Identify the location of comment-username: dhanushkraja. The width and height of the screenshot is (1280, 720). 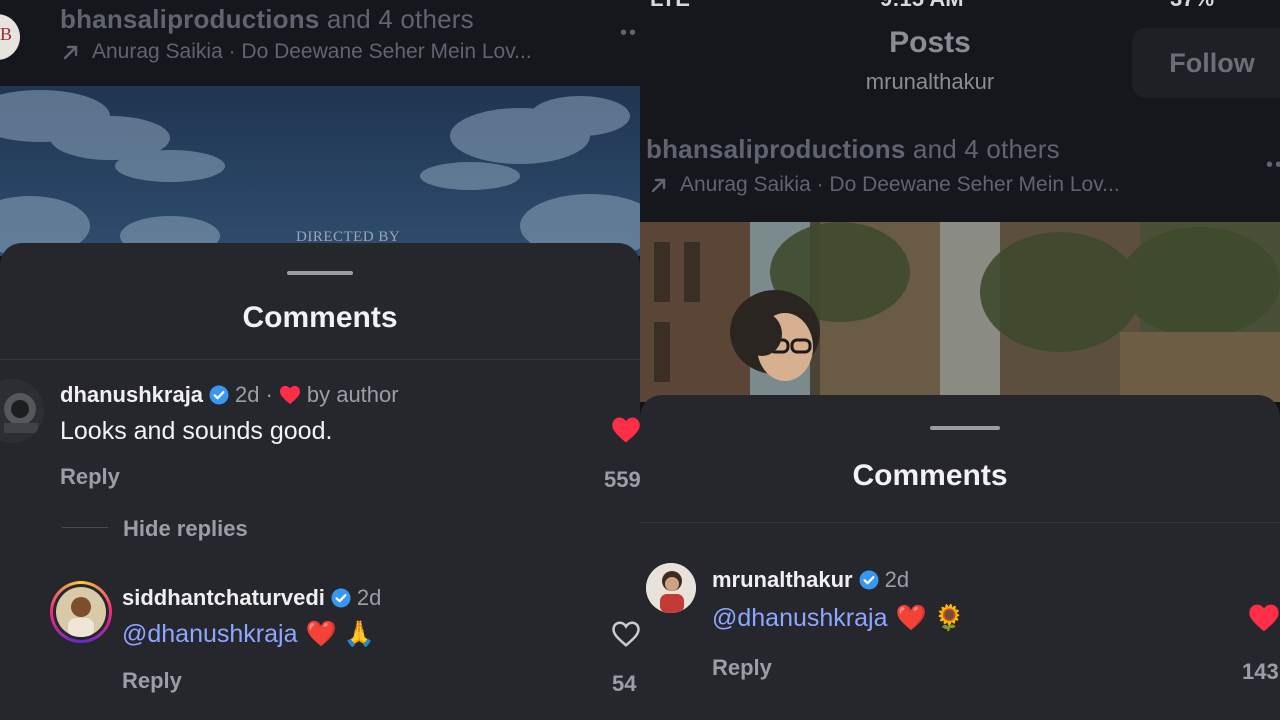
(131, 395).